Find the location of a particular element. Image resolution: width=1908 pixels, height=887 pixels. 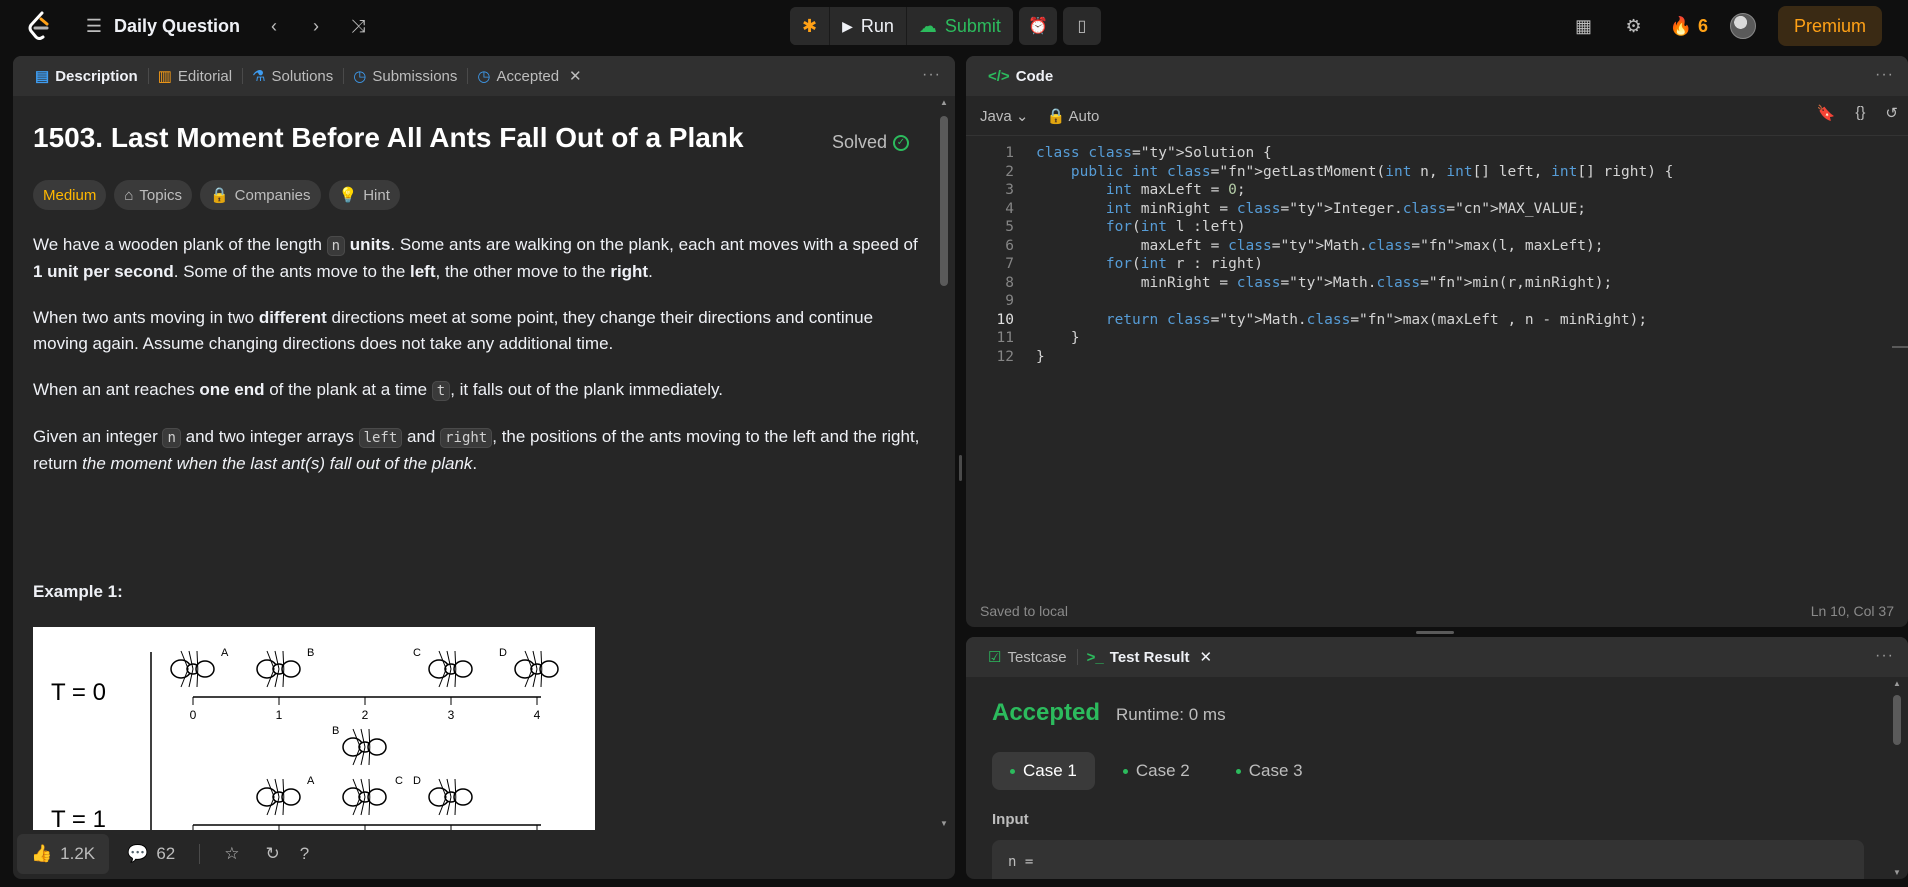

premium-button: Premium is located at coordinates (1829, 26).